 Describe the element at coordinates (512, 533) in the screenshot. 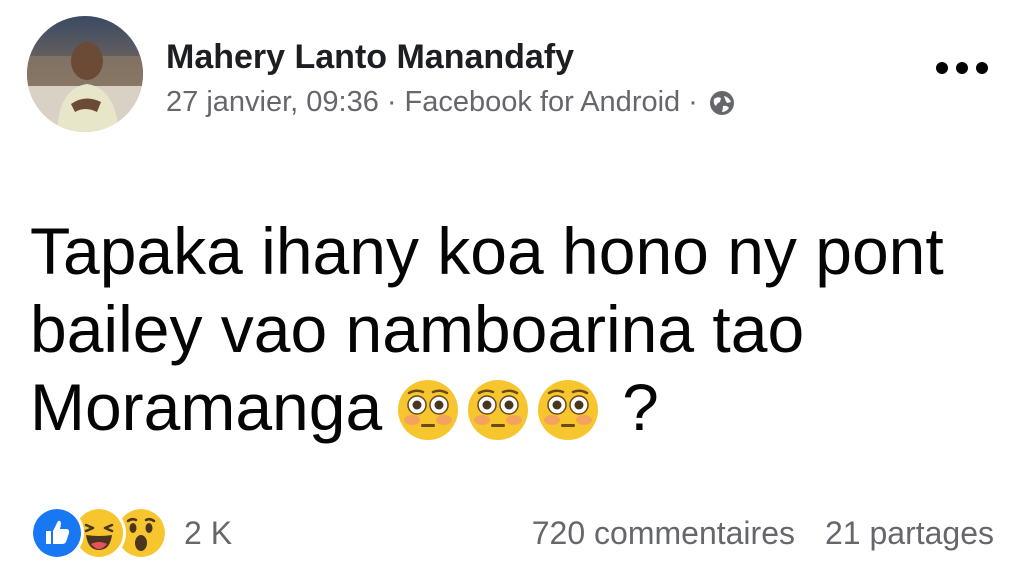

I see `post-footer: 2 K 720 commentaires 21 partages` at that location.